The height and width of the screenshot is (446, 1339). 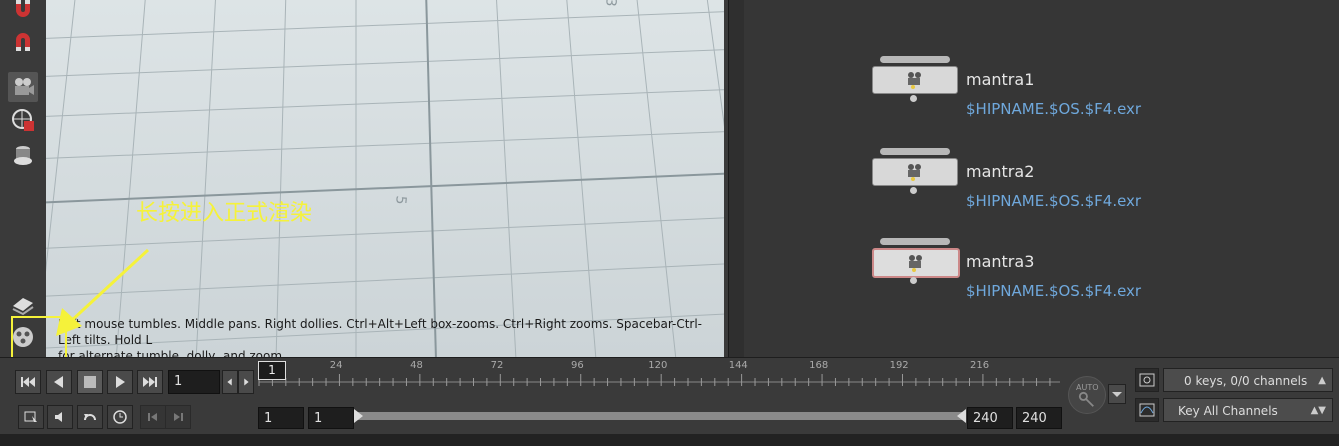 I want to click on movie-camera-icon, so click(x=24, y=86).